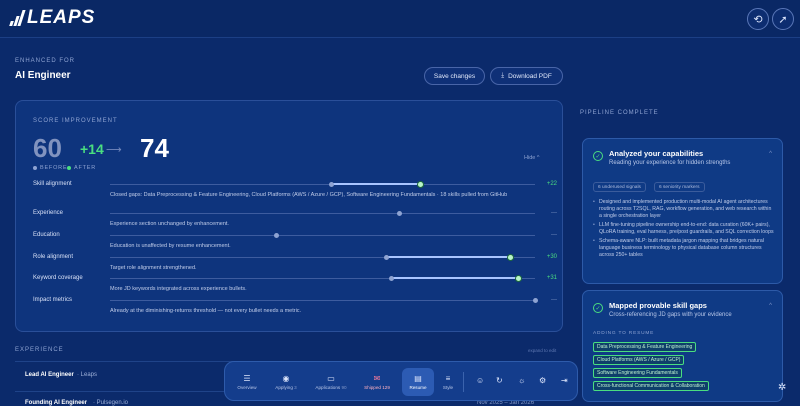 The height and width of the screenshot is (406, 800). I want to click on save-changes-label: Save changes, so click(454, 76).